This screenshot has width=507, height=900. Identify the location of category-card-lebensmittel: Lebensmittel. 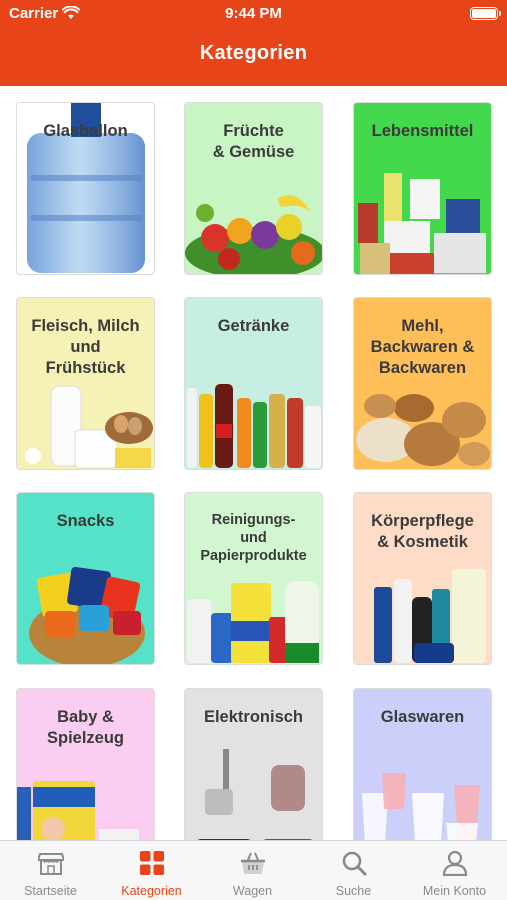
(422, 188).